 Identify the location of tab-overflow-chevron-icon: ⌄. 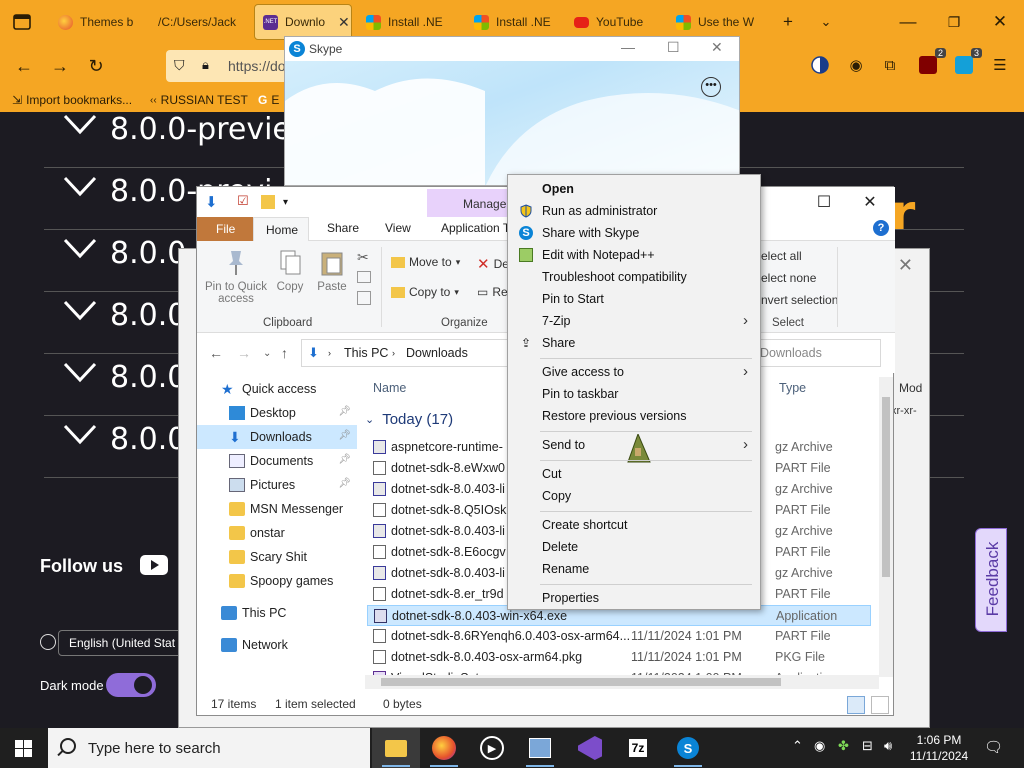
(826, 22).